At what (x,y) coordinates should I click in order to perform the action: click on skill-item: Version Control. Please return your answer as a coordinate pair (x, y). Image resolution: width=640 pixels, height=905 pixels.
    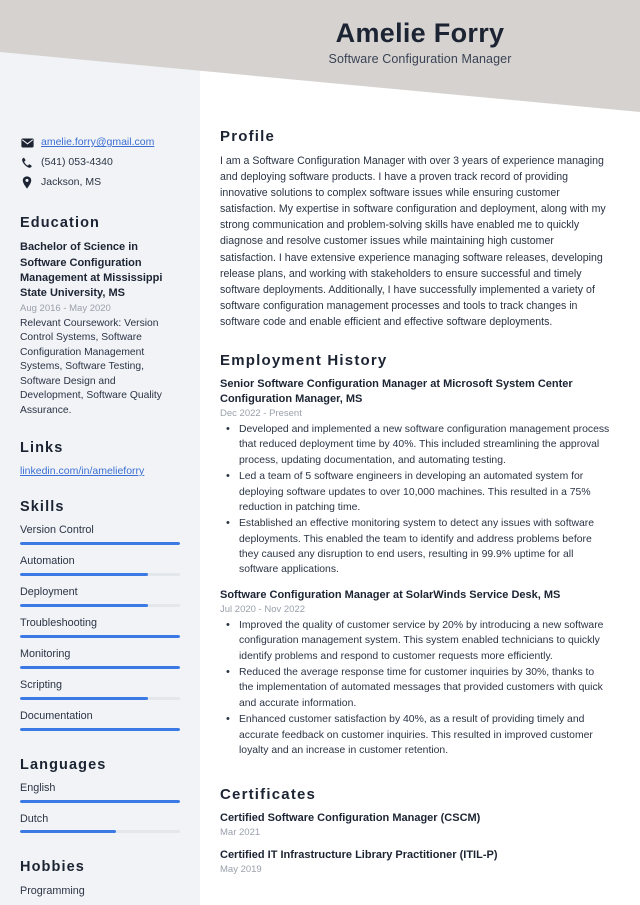
    Looking at the image, I should click on (100, 534).